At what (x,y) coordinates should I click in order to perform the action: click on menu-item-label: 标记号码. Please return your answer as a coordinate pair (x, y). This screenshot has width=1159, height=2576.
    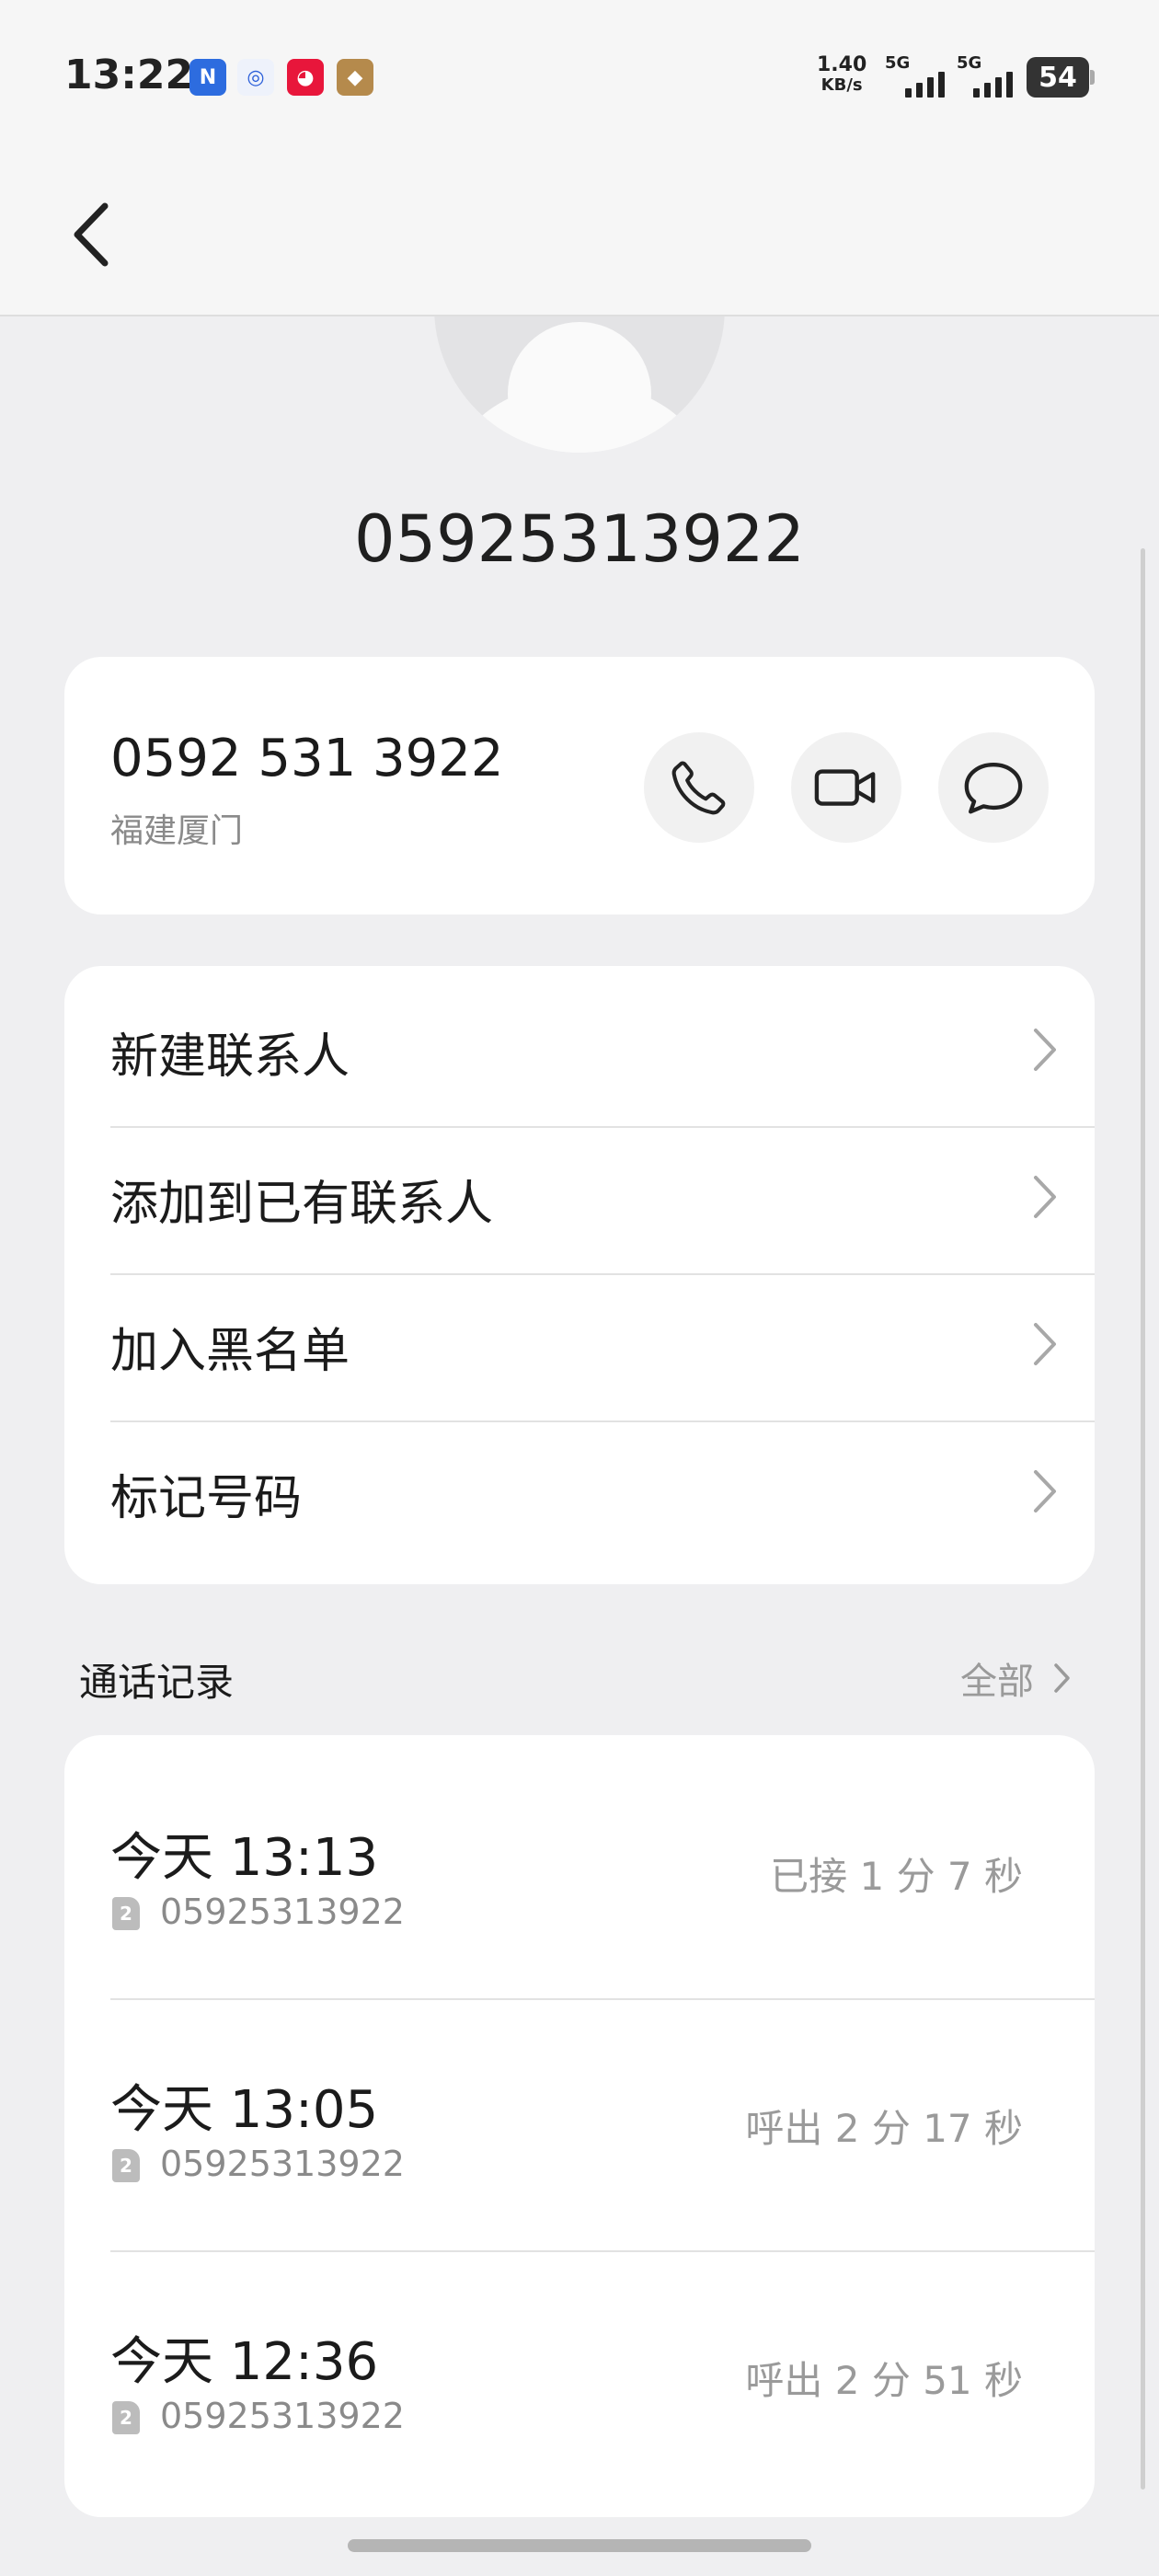
    Looking at the image, I should click on (206, 1498).